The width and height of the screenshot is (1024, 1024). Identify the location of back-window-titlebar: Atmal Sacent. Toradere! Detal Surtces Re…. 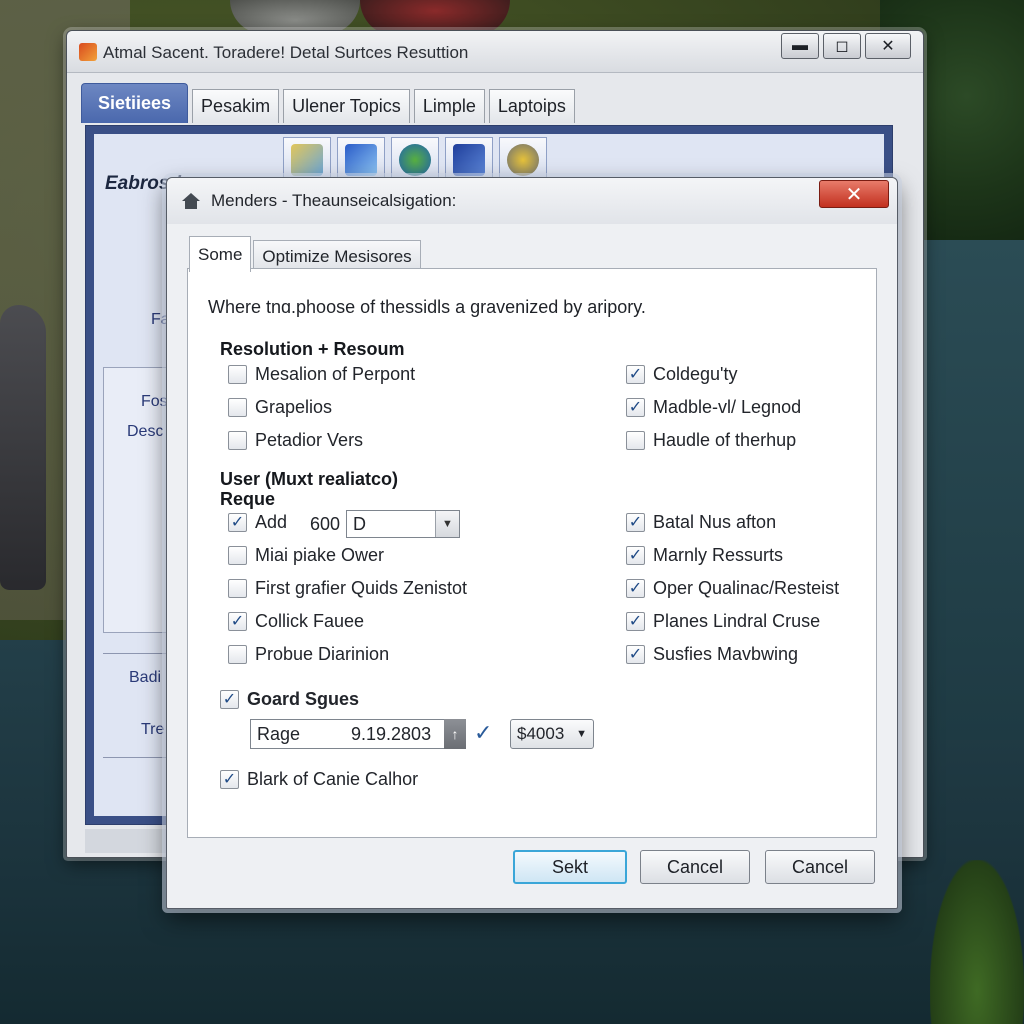
(495, 52).